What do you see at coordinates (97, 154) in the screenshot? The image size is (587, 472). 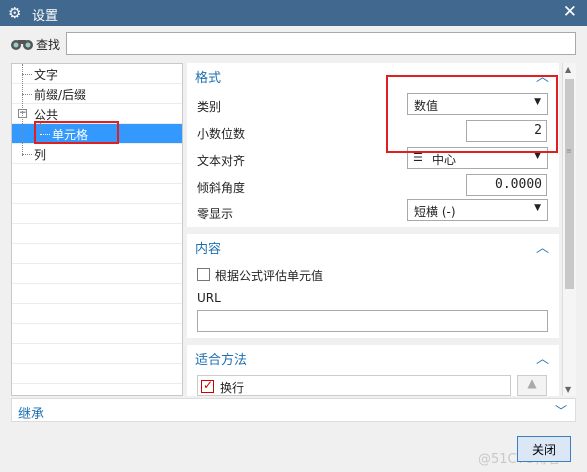 I see `tree-item-column: 列` at bounding box center [97, 154].